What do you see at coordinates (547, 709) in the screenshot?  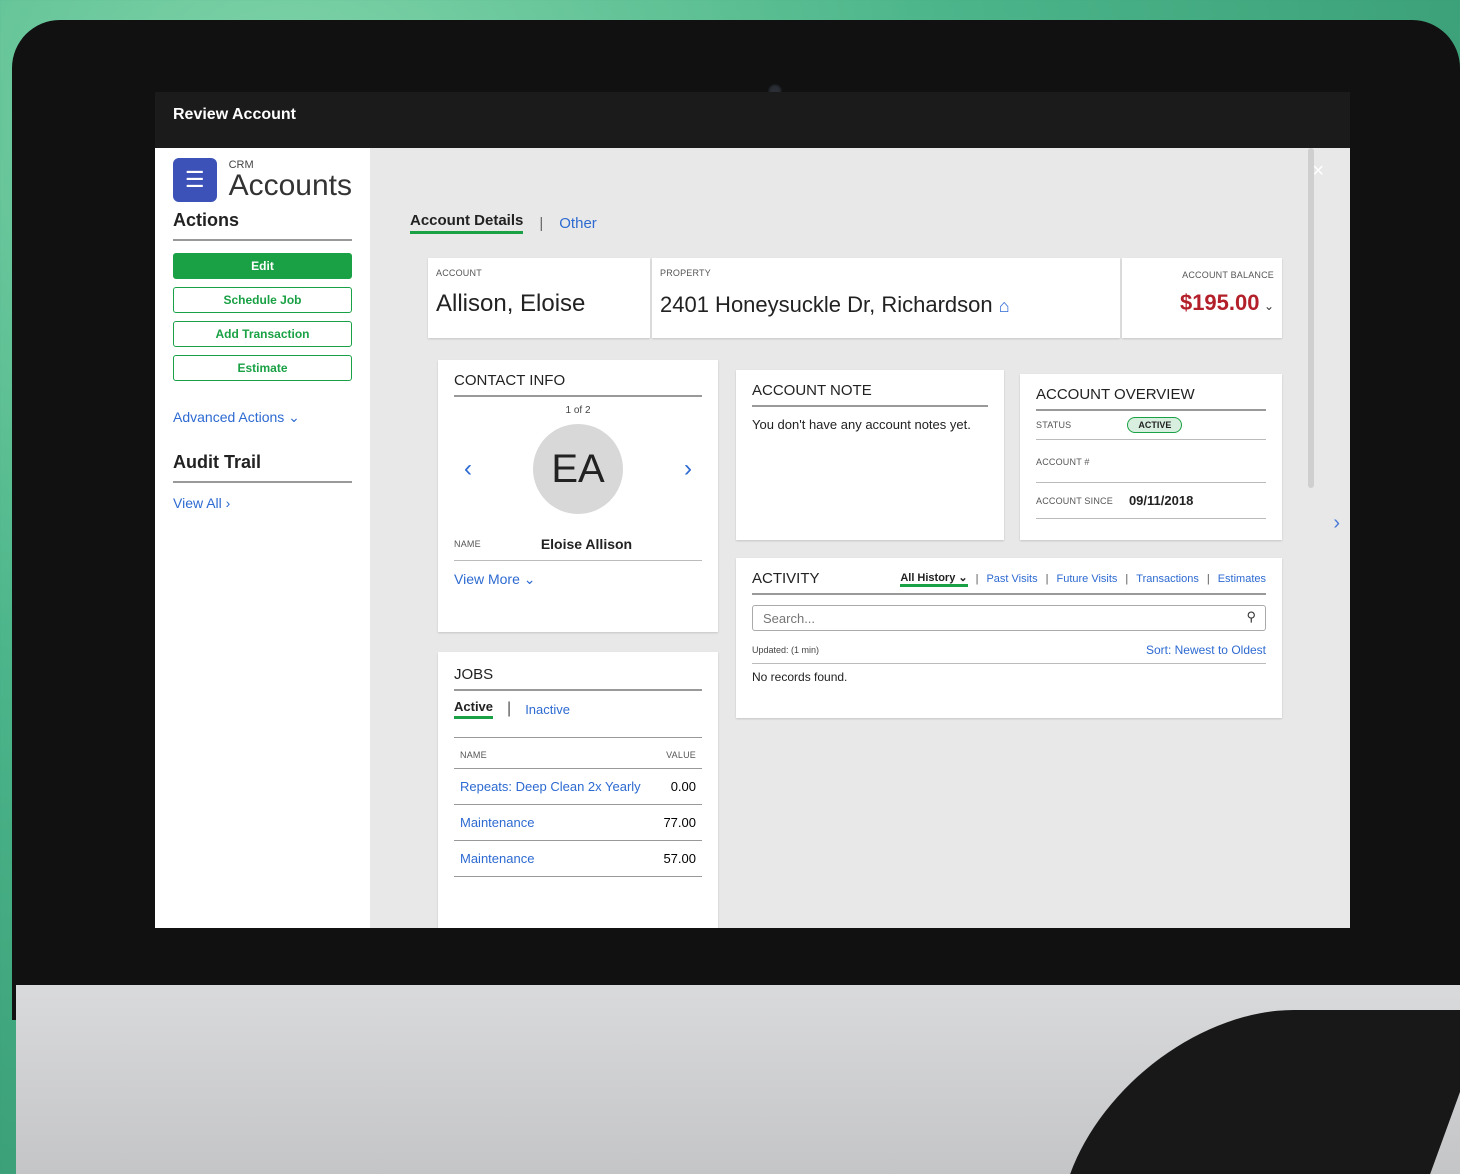 I see `tab-jobs-inactive: Inactive` at bounding box center [547, 709].